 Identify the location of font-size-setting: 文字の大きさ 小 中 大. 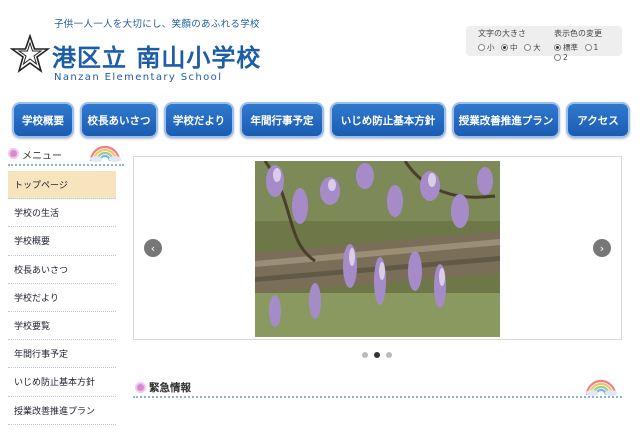
(511, 40).